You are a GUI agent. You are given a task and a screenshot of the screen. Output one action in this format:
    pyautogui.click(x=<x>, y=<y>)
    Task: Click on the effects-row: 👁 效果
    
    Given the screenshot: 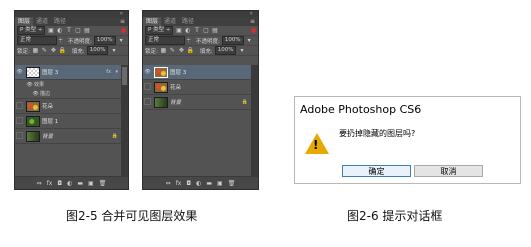 What is the action you would take?
    pyautogui.click(x=68, y=84)
    